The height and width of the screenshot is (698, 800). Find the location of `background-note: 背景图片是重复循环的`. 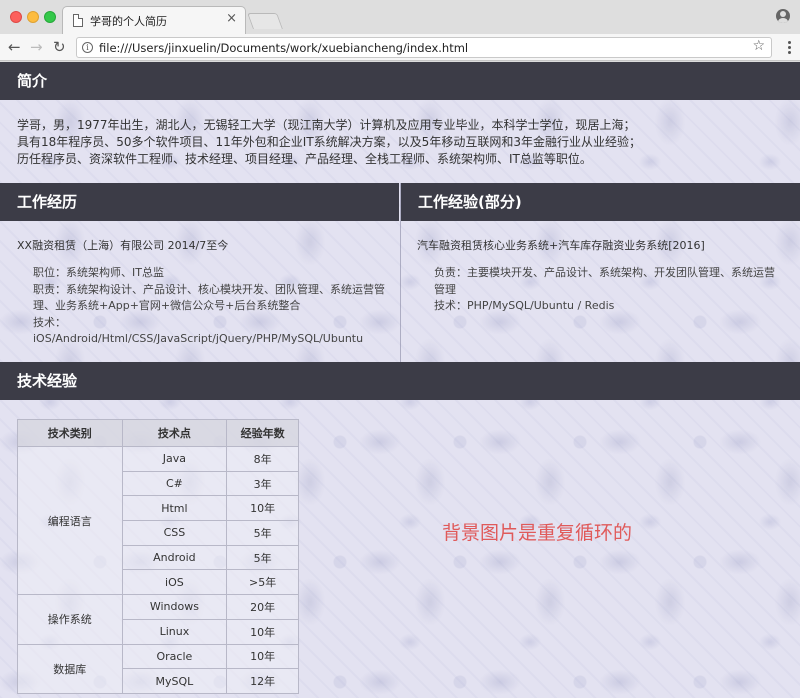

background-note: 背景图片是重复循环的 is located at coordinates (537, 533).